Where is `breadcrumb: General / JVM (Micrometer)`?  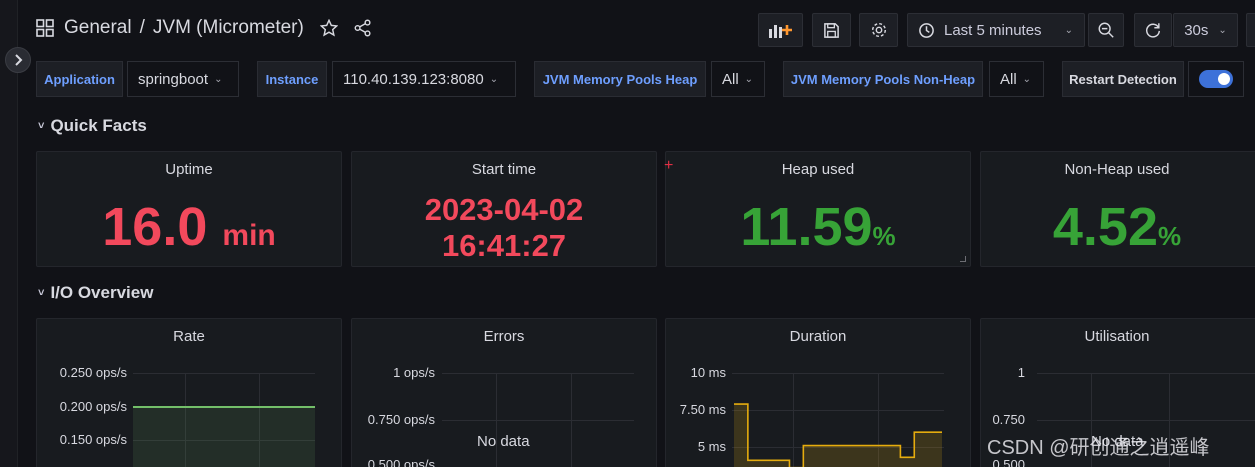
breadcrumb: General / JVM (Micrometer) is located at coordinates (204, 28).